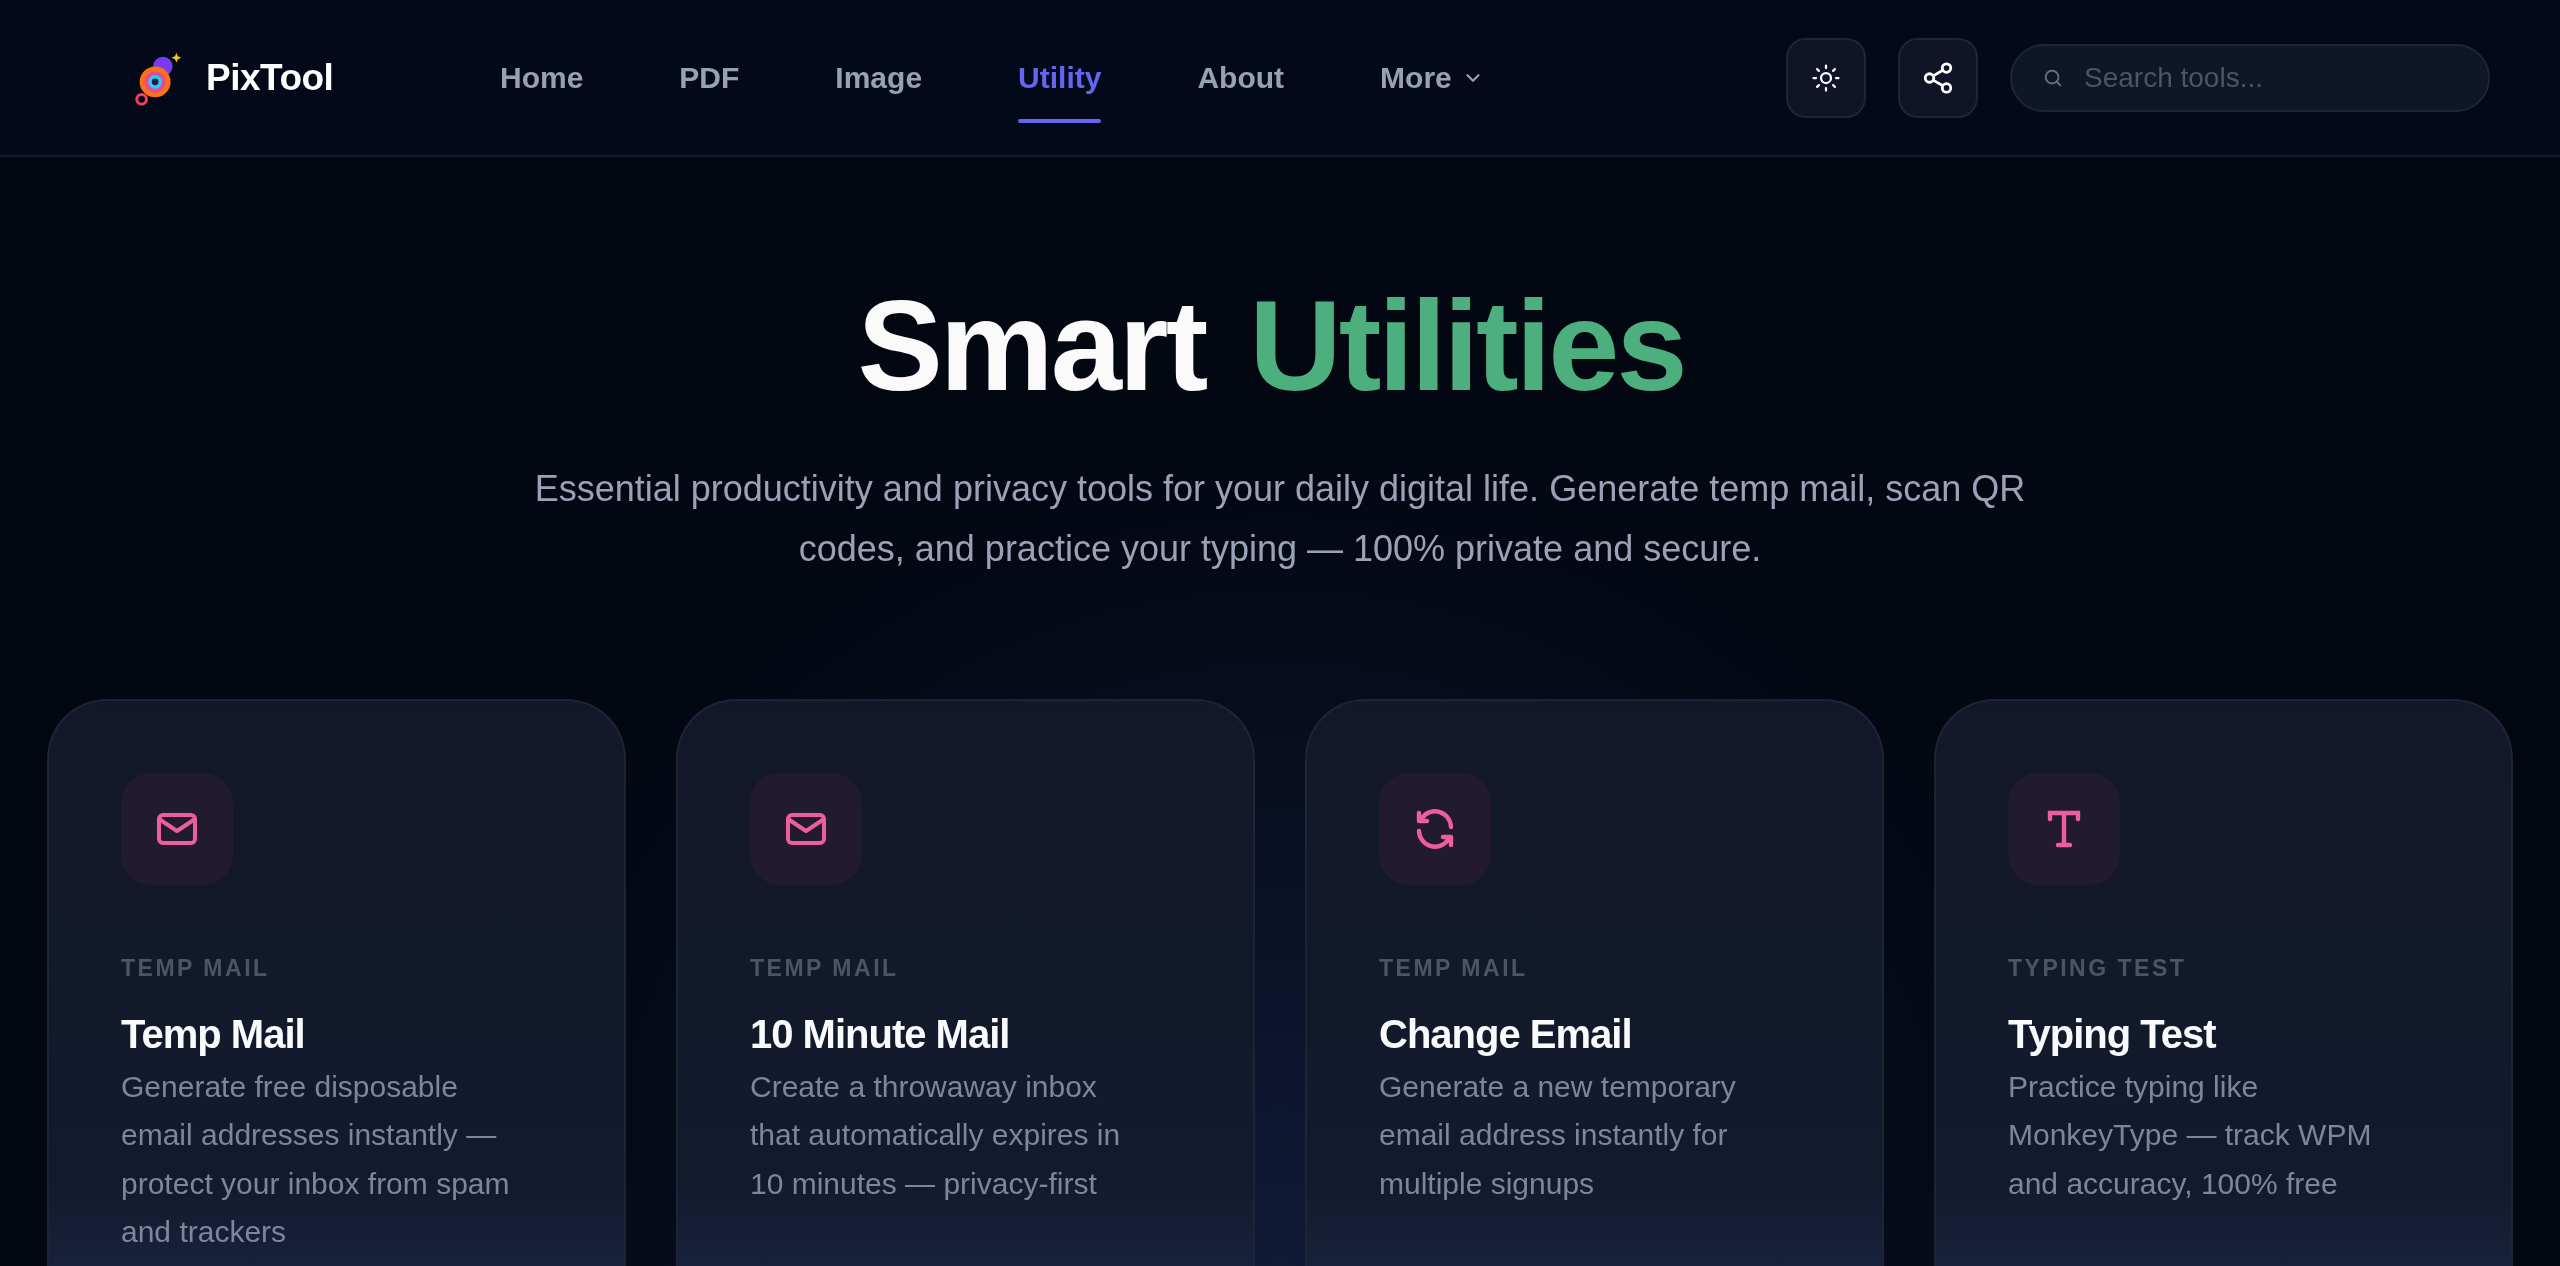 The width and height of the screenshot is (2560, 1266). I want to click on card-description: Generate free disposable email addresses instantly — protect your inbox from spam and trackers, so click(316, 1159).